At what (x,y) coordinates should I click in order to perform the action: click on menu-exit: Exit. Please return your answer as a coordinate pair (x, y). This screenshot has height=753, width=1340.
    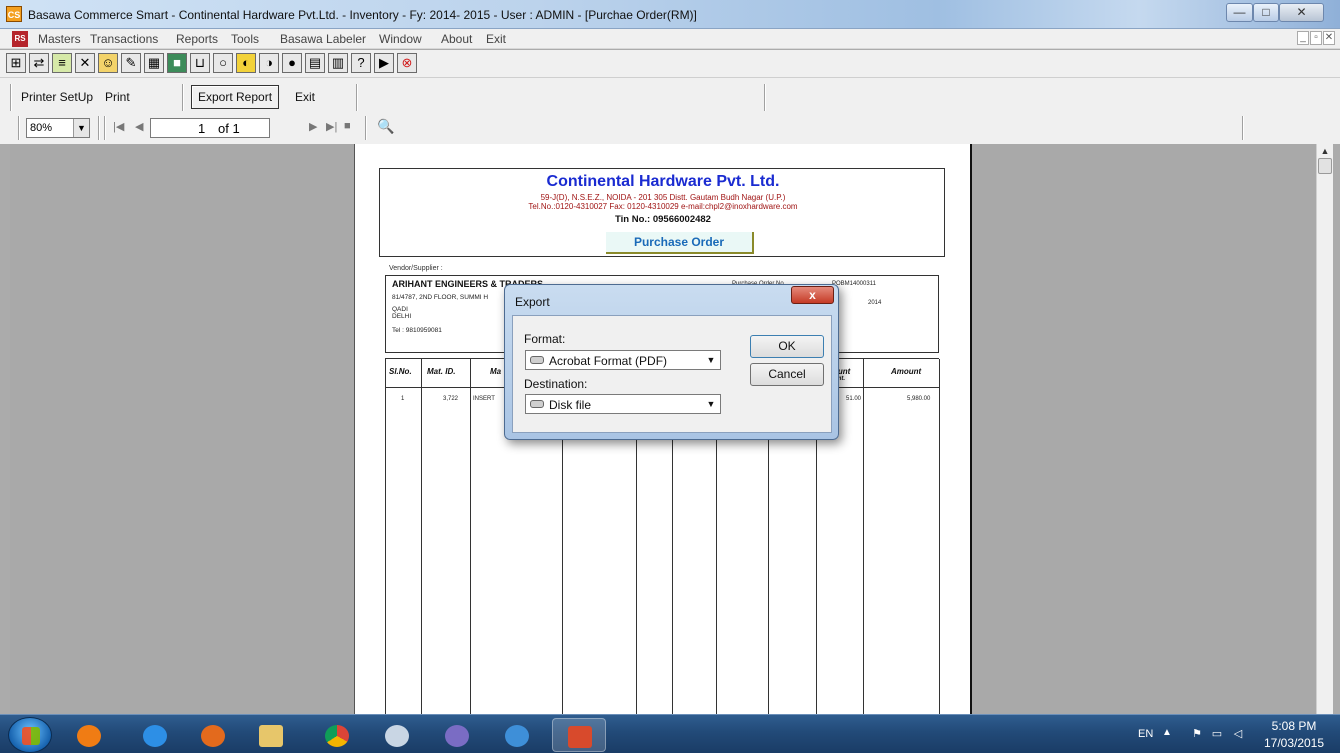
    Looking at the image, I should click on (496, 39).